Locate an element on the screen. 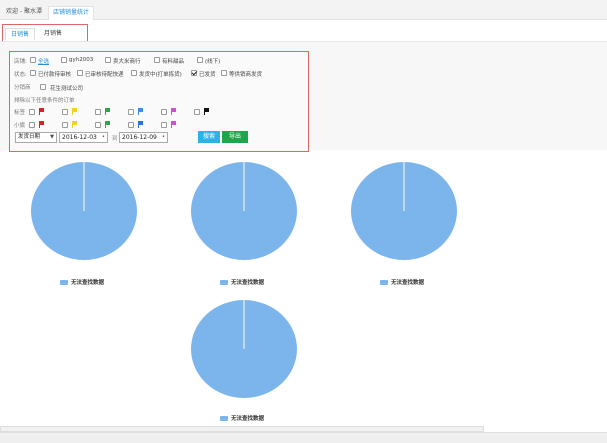  tag-label: 标签 is located at coordinates (20, 113).